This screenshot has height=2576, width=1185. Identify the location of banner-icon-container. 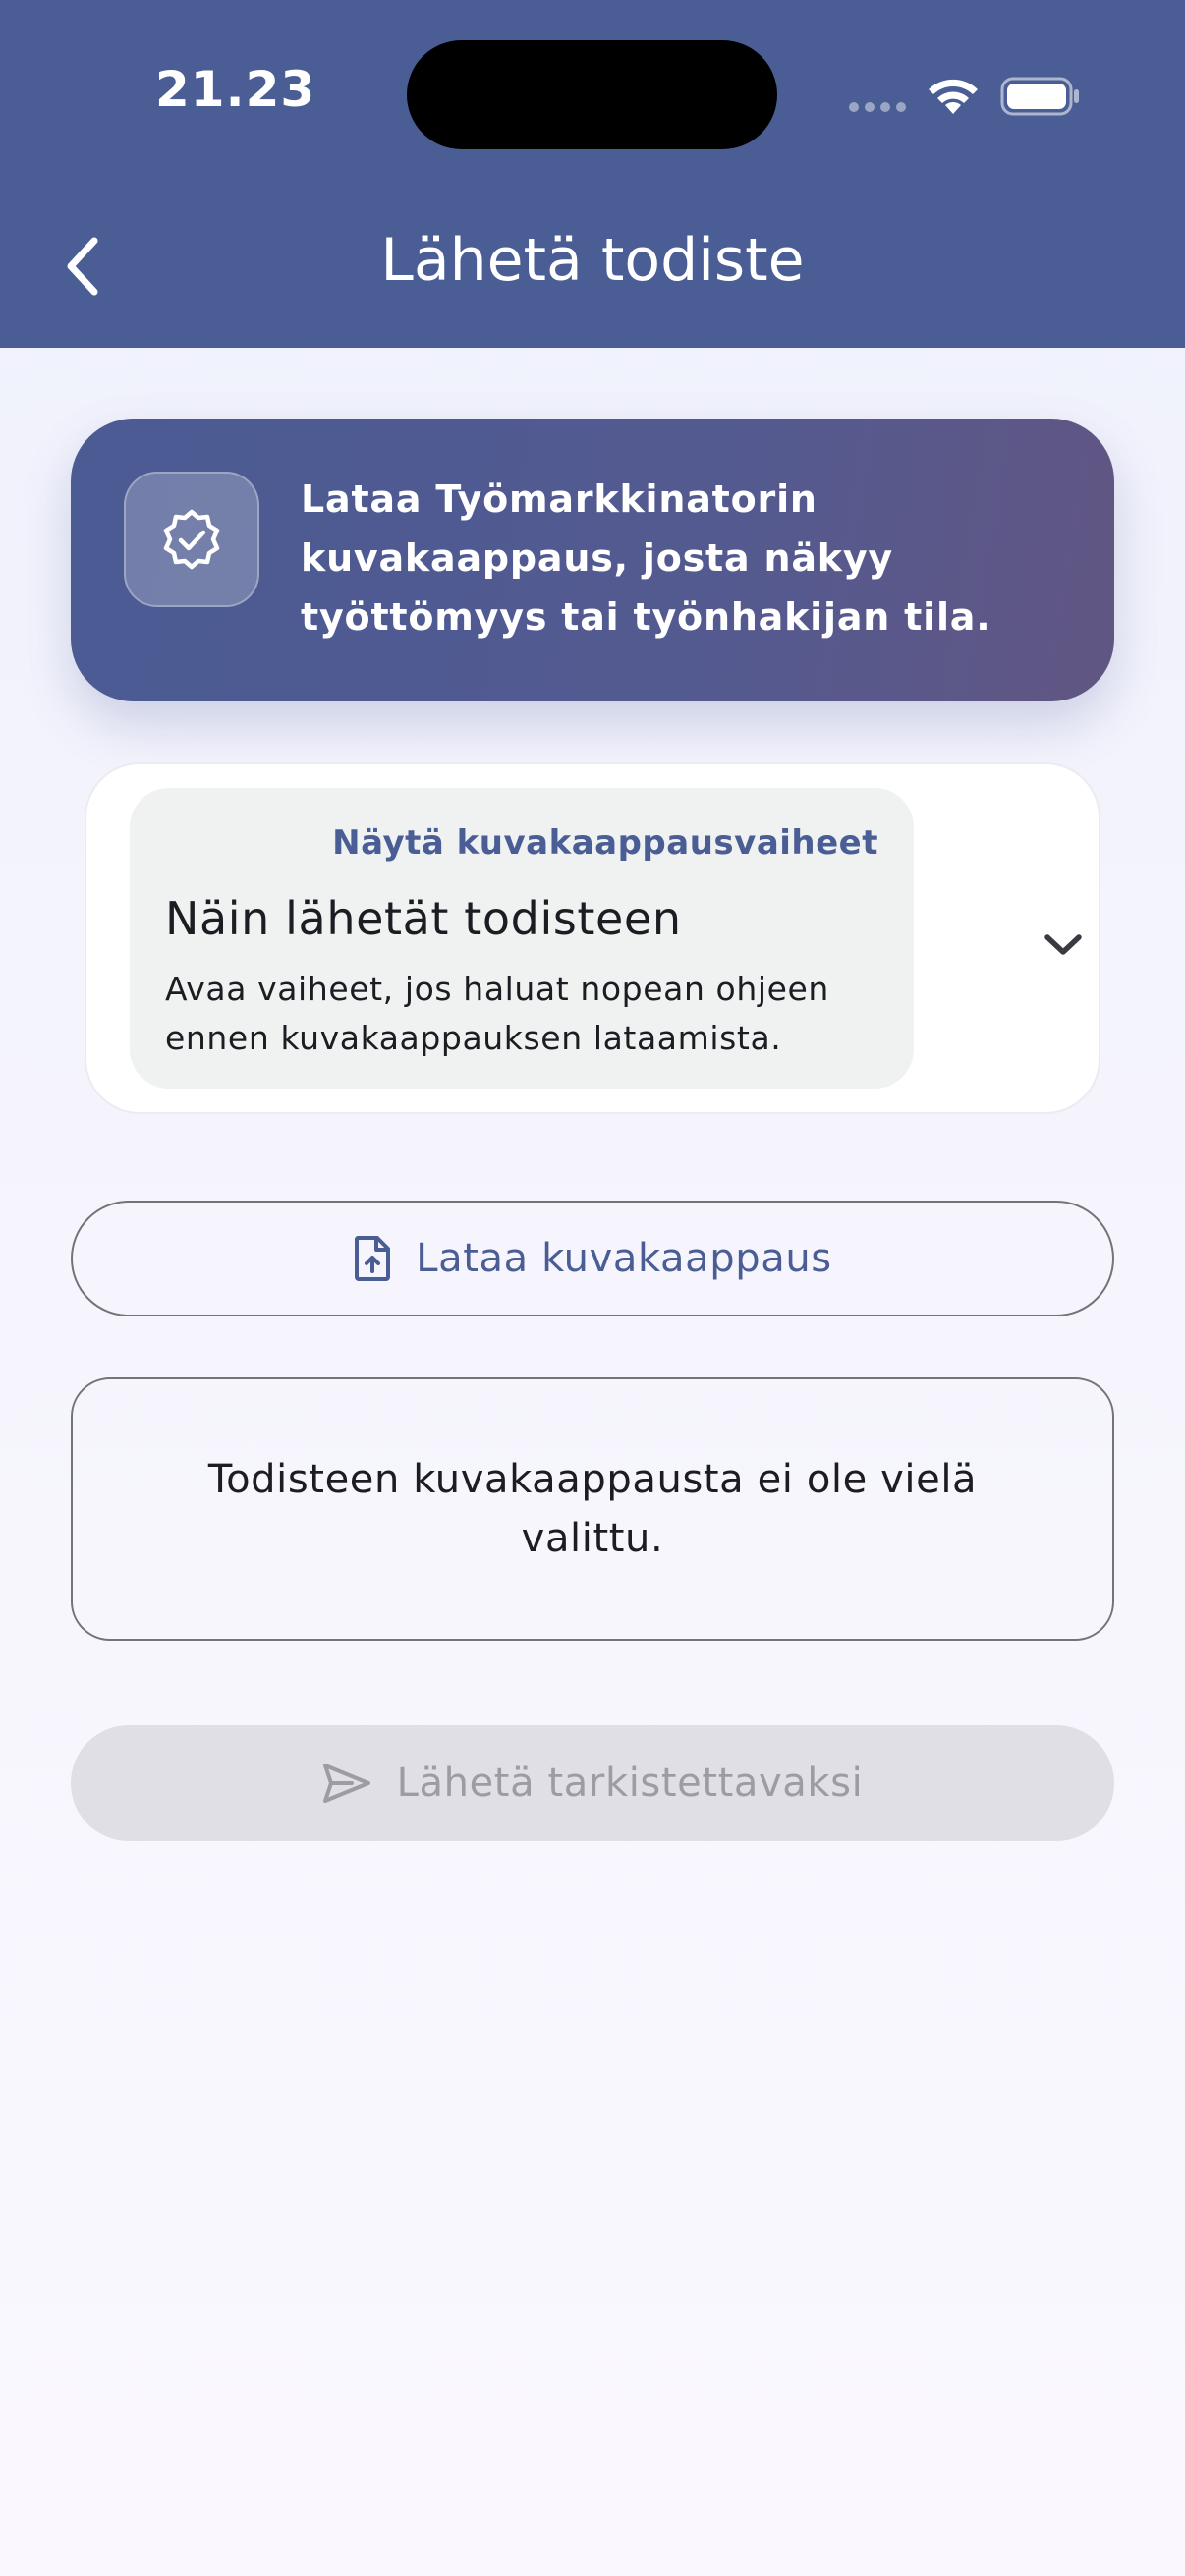
(192, 539).